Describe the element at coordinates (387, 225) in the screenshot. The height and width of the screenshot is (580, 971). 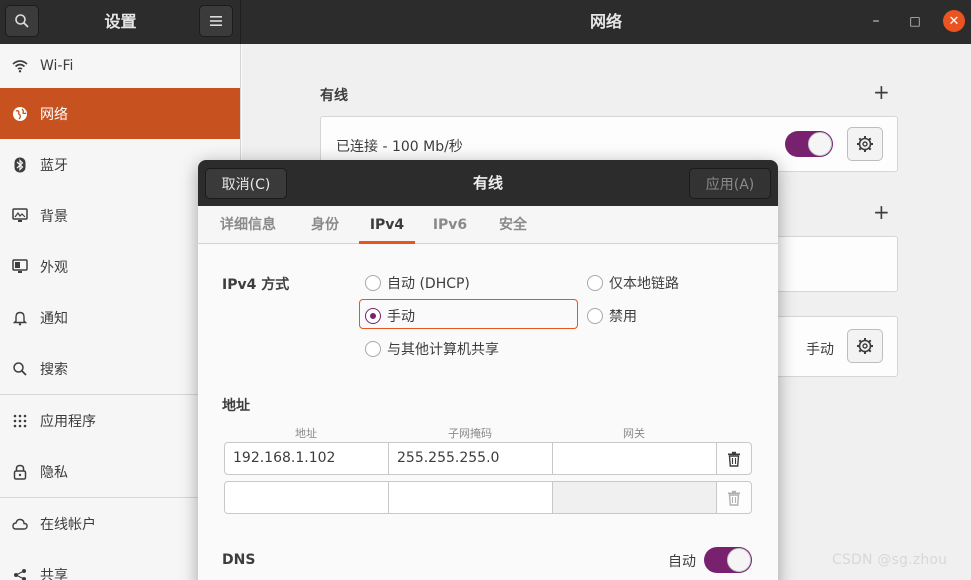
I see `tab-ipv4: IPv4` at that location.